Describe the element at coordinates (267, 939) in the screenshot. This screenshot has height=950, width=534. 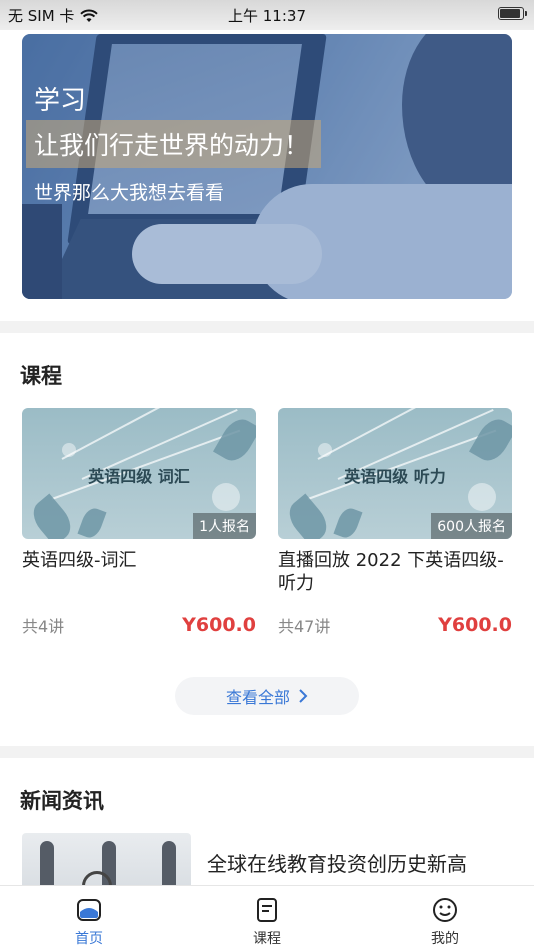
I see `tab-courses-label: 课程` at that location.